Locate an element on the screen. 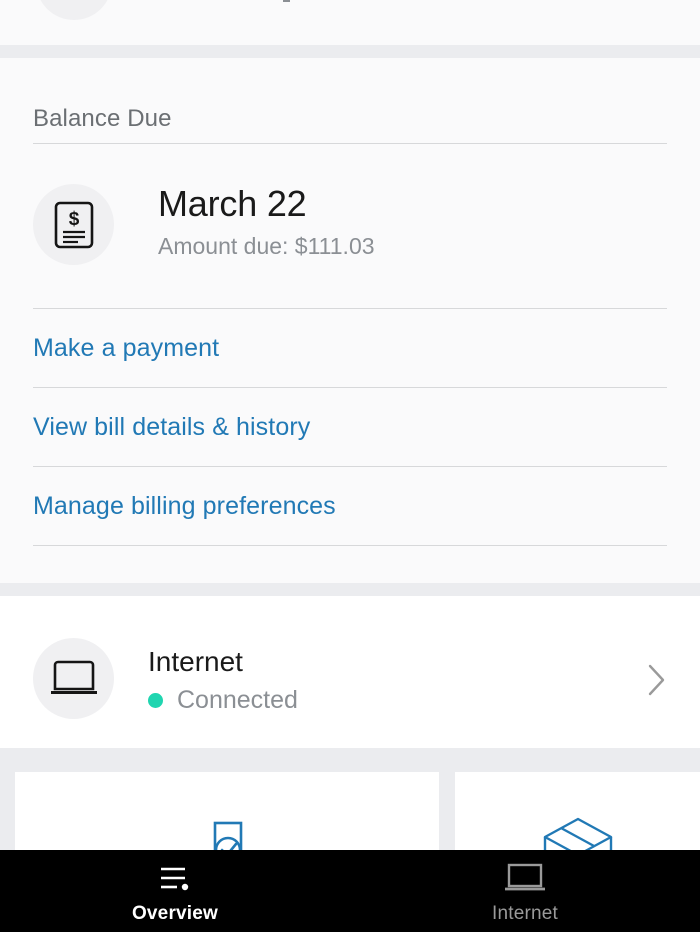 The height and width of the screenshot is (932, 700). avatar is located at coordinates (74, 10).